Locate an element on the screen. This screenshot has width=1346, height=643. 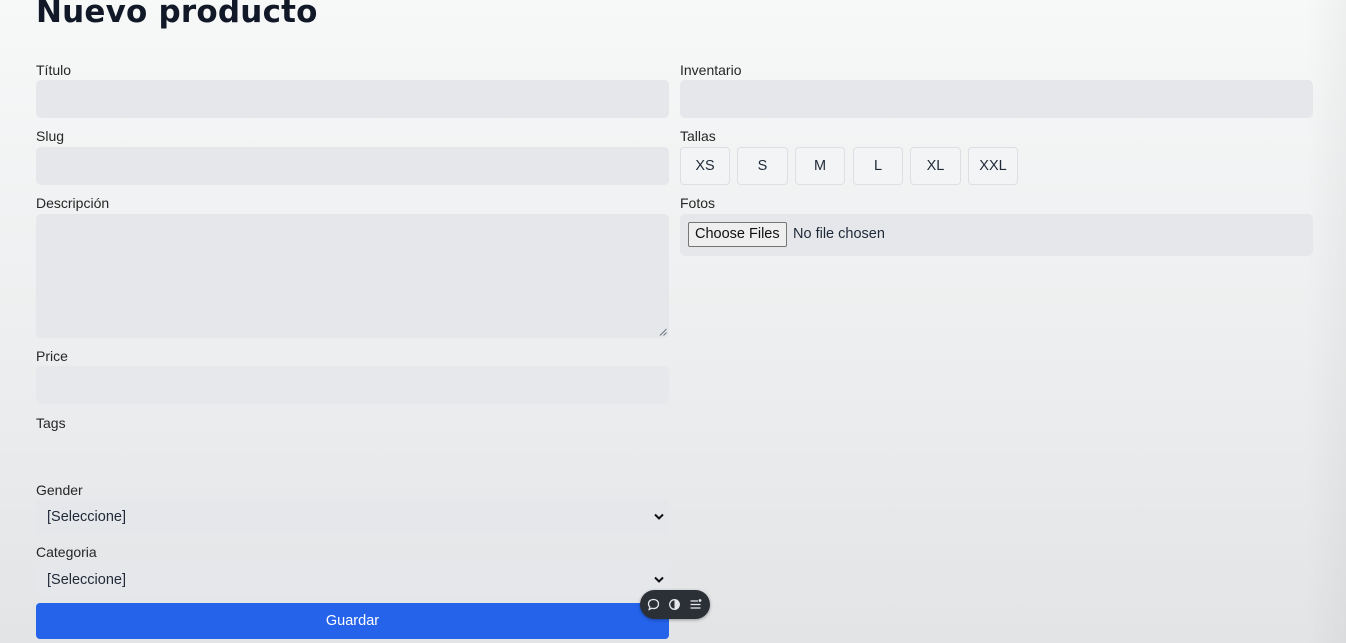
page-title: Nuevo producto is located at coordinates (177, 15).